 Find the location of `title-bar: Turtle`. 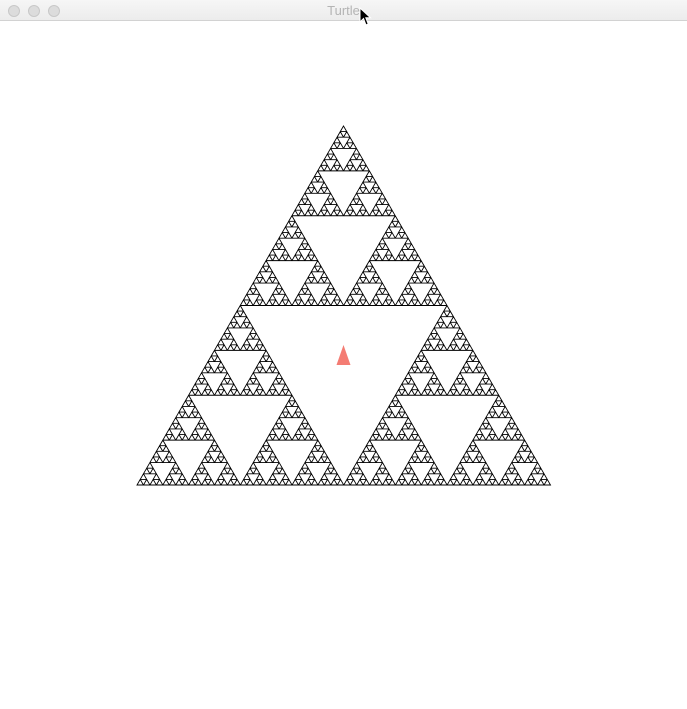

title-bar: Turtle is located at coordinates (343, 10).